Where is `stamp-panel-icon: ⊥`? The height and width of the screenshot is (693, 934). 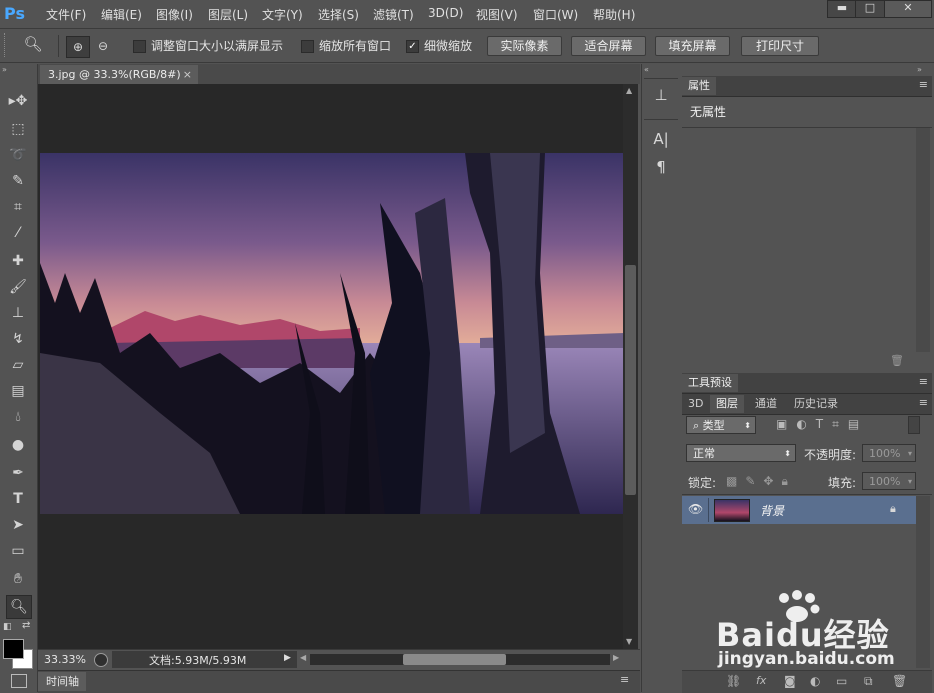
stamp-panel-icon: ⊥ is located at coordinates (661, 95).